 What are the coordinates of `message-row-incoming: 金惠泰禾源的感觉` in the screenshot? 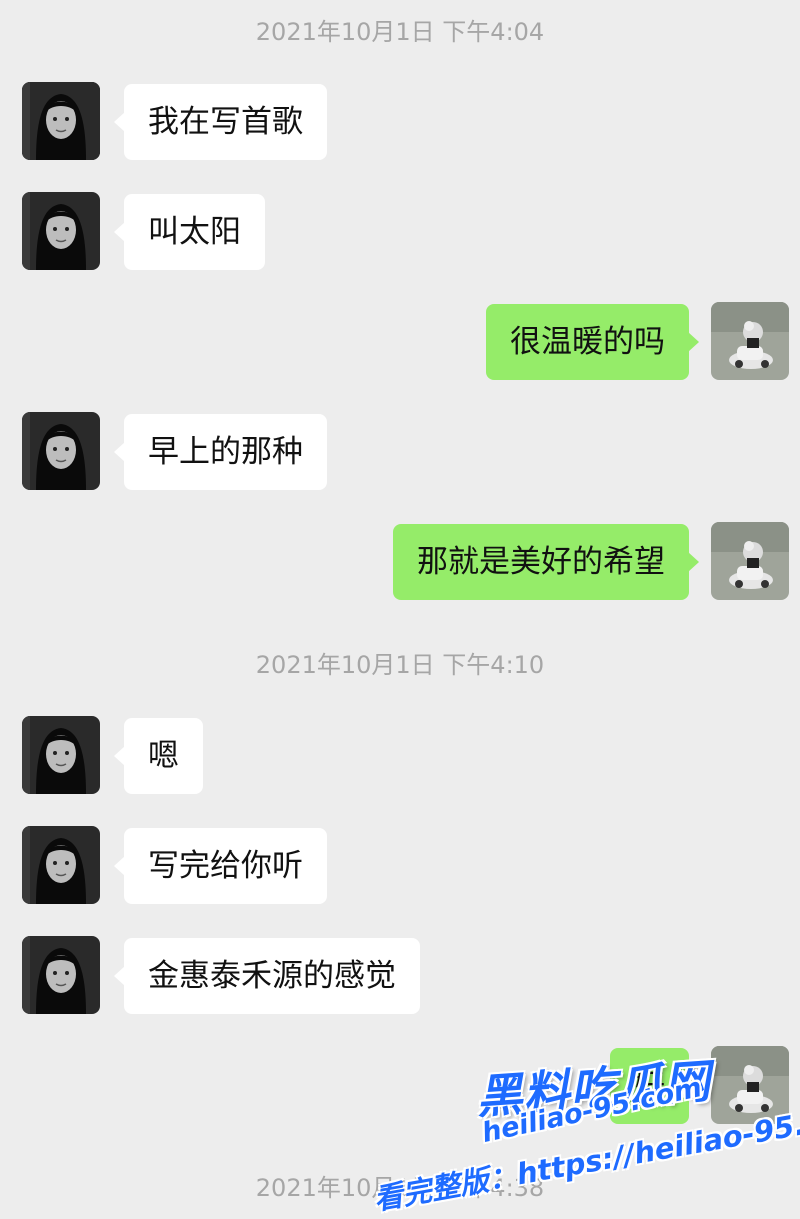 It's located at (400, 976).